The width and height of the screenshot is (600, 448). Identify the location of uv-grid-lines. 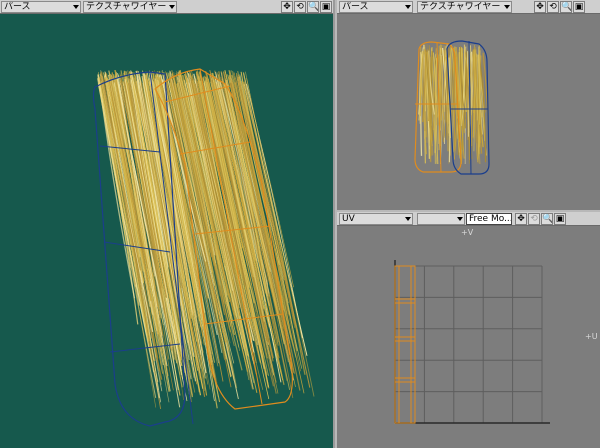
(472, 342).